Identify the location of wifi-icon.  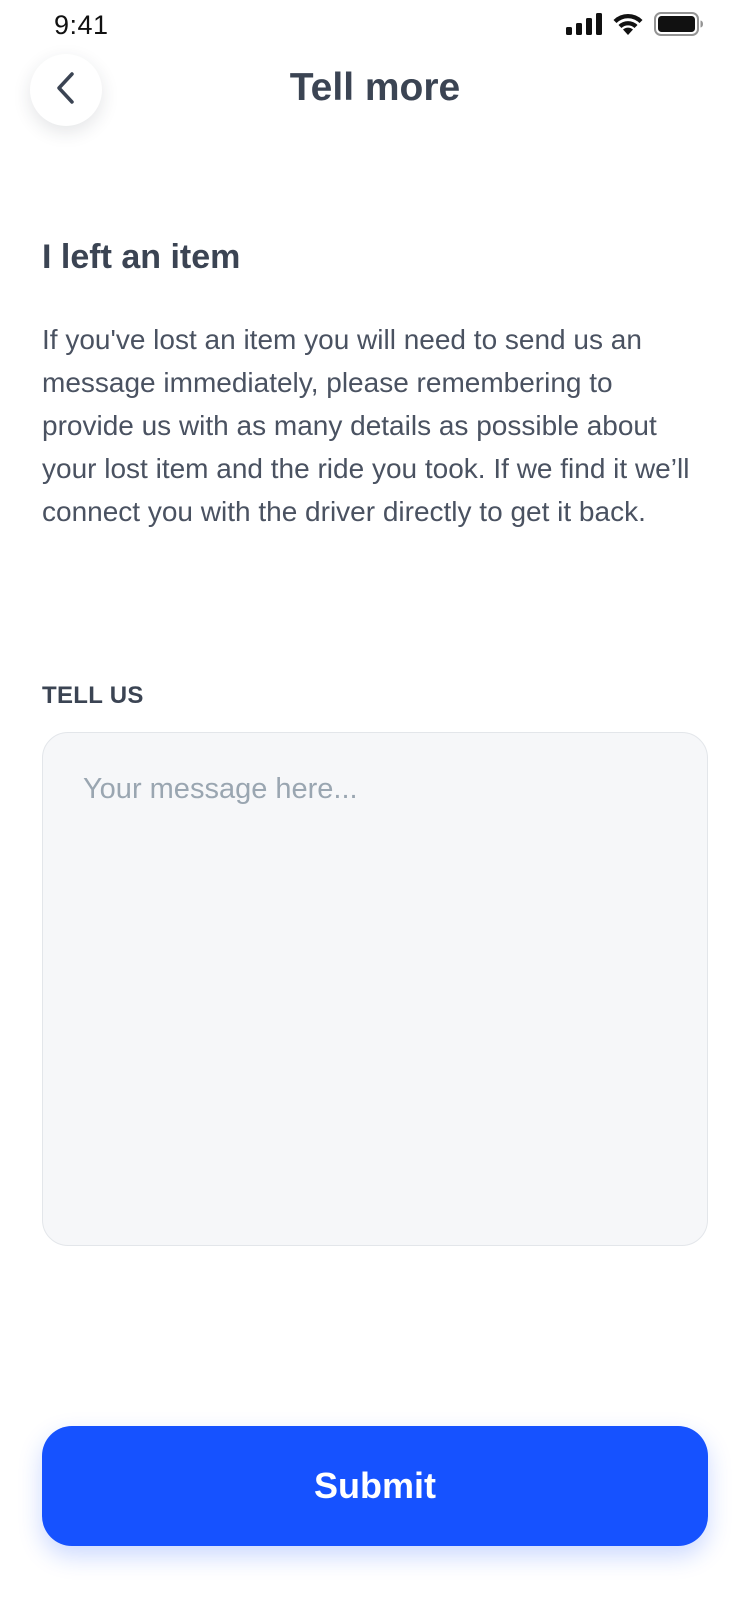
(628, 24).